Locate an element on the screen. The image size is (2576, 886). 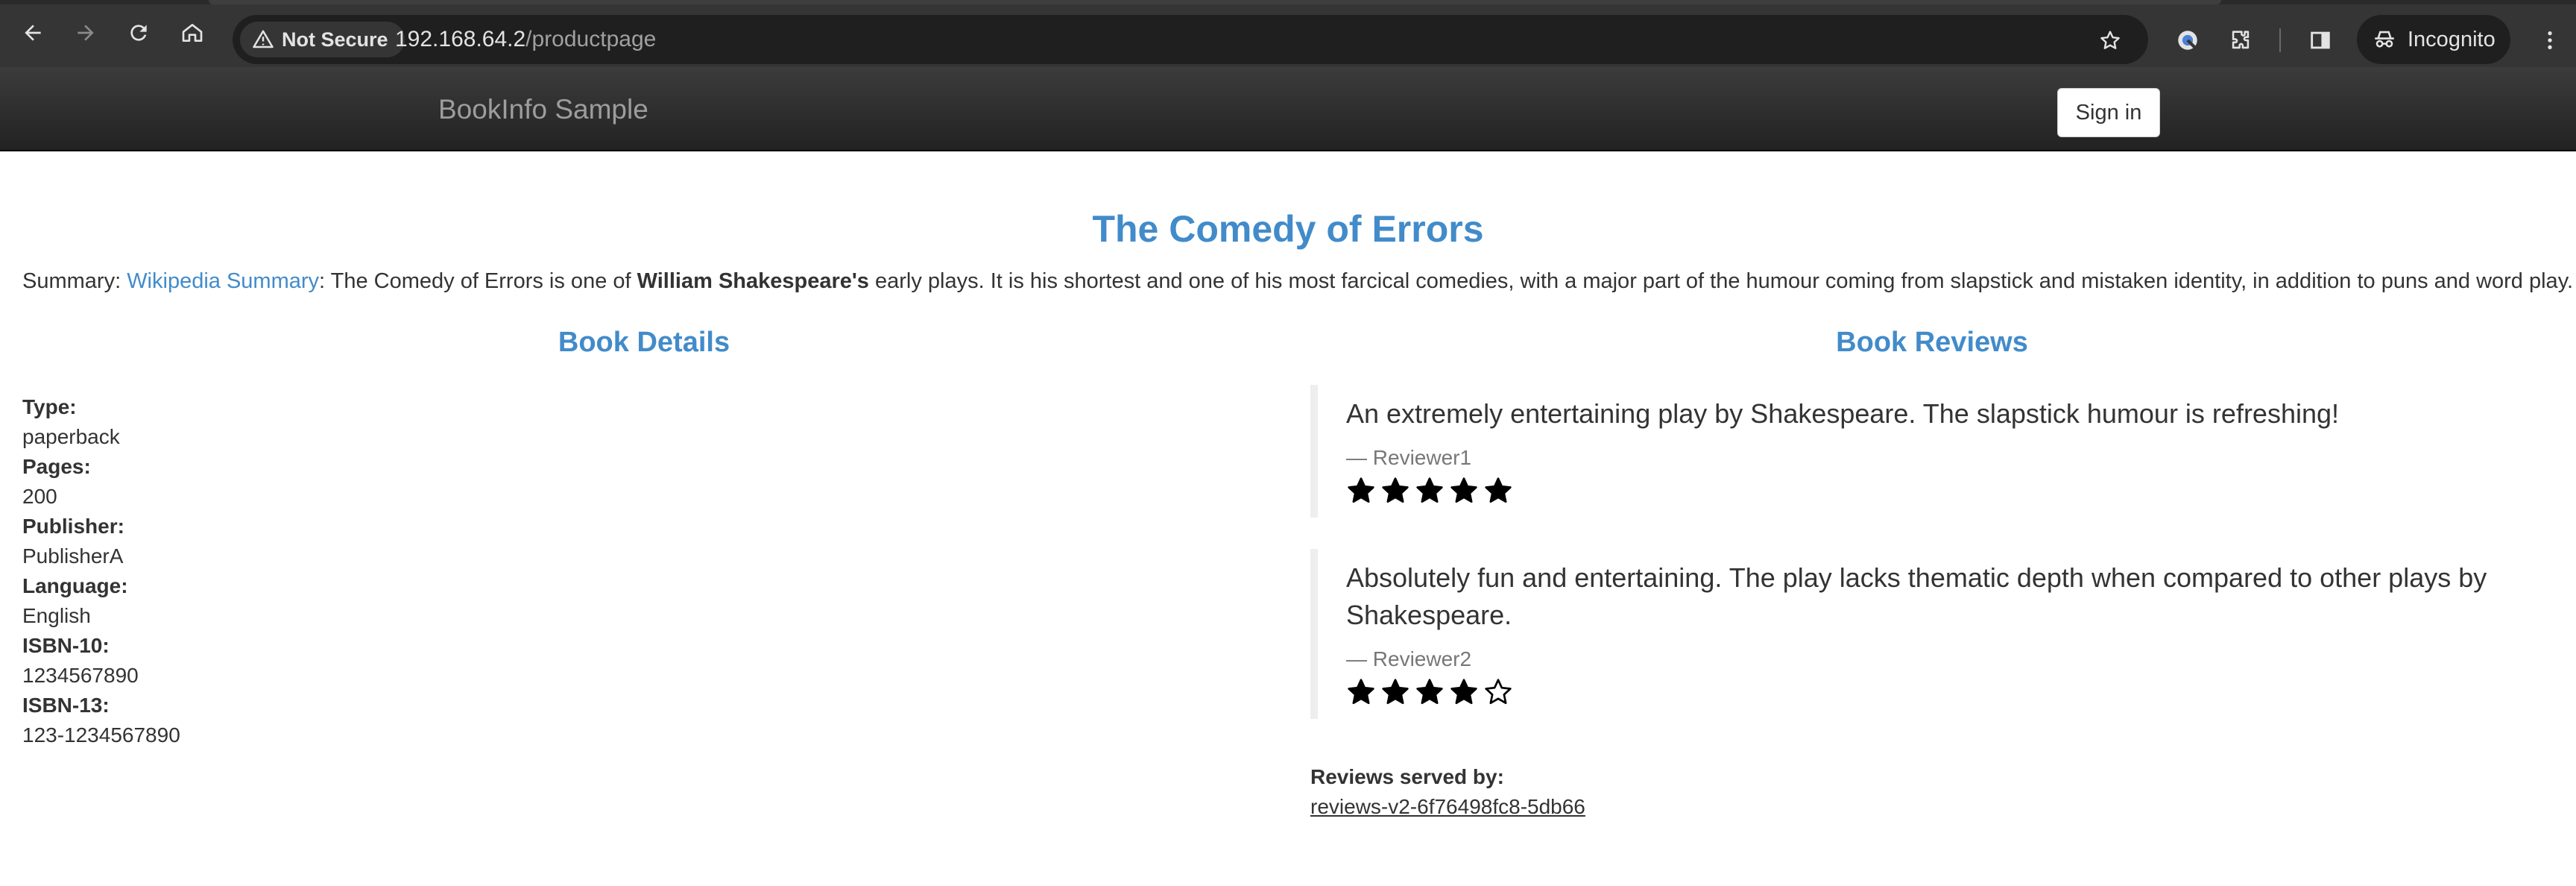
extensions-button is located at coordinates (2240, 40).